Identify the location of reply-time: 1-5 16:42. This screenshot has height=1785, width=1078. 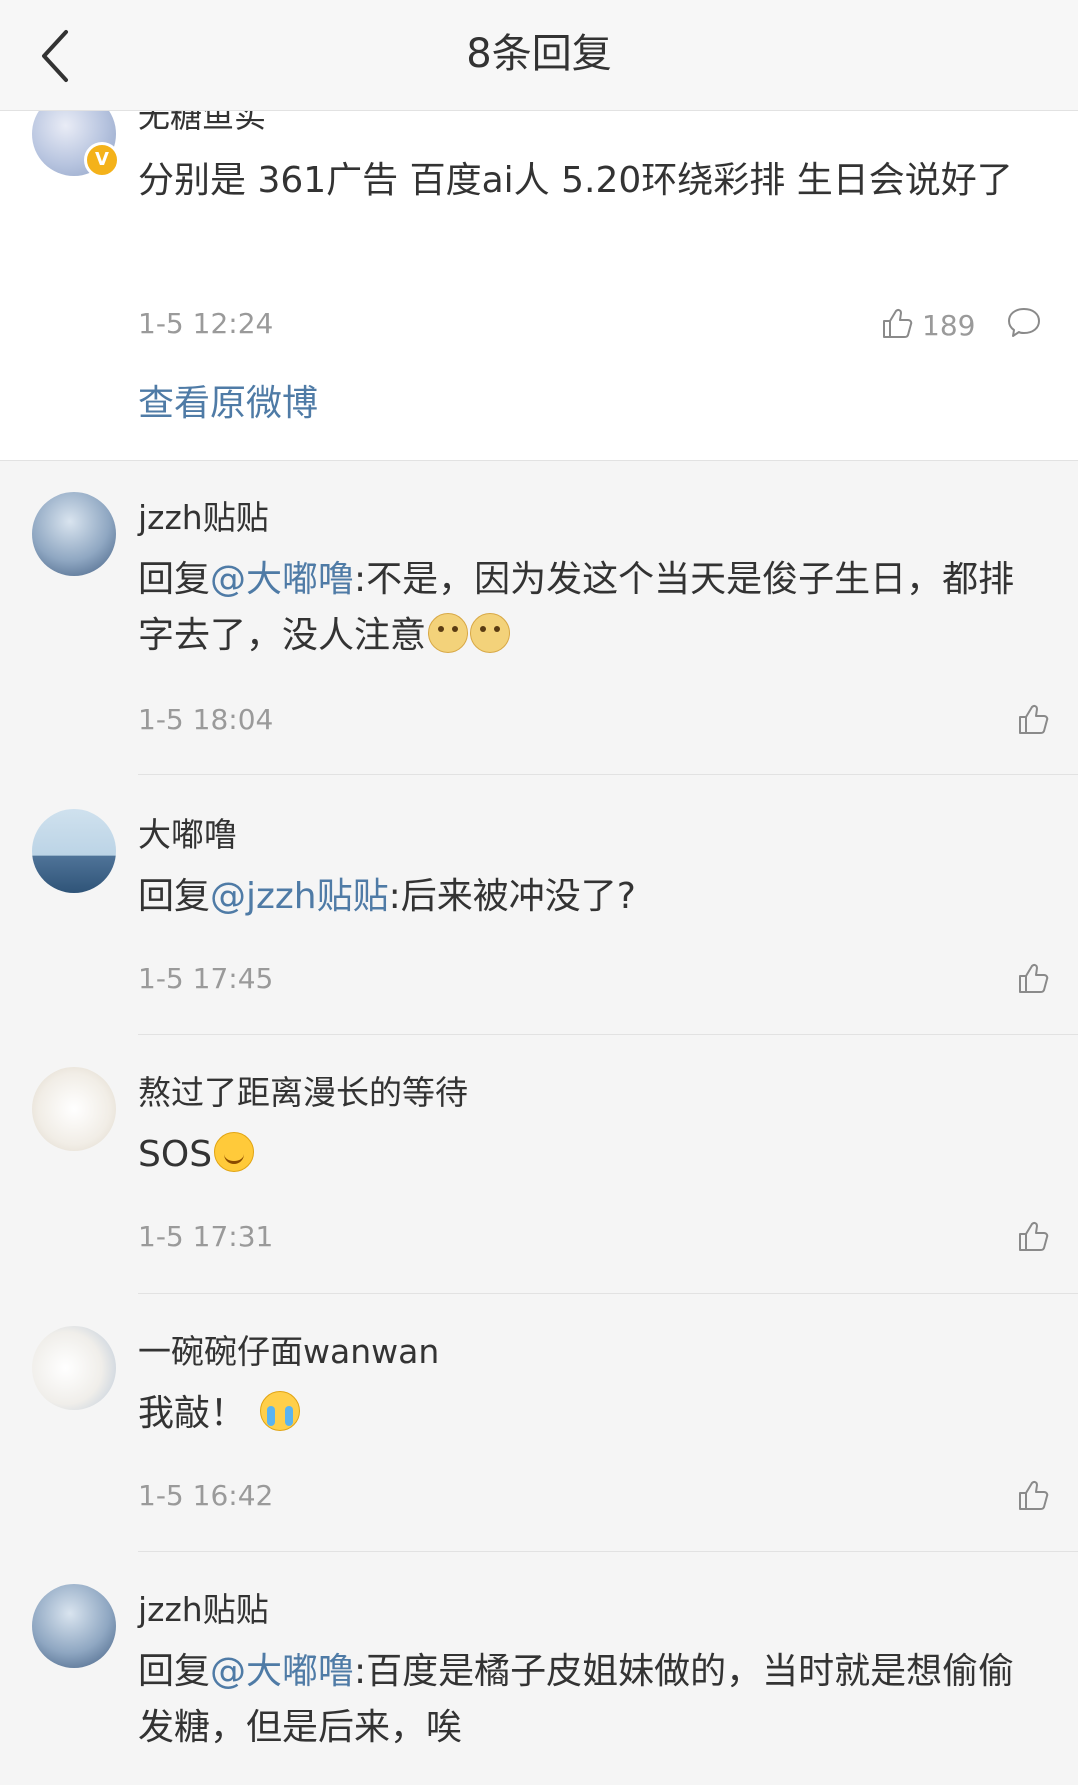
(206, 1495).